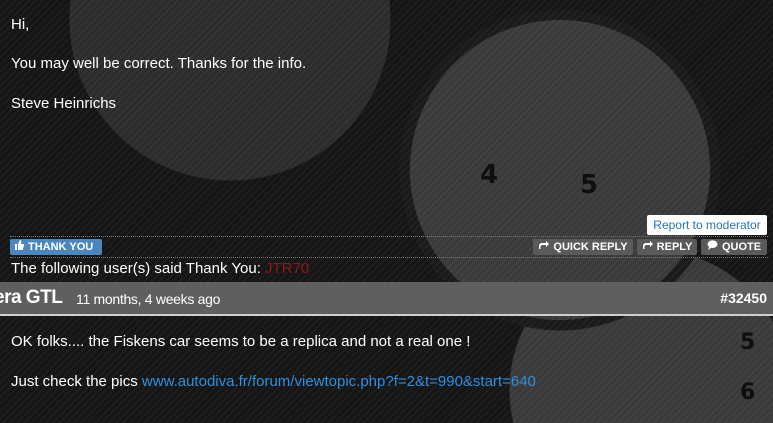 Image resolution: width=773 pixels, height=423 pixels. I want to click on speech-bubble-icon, so click(712, 247).